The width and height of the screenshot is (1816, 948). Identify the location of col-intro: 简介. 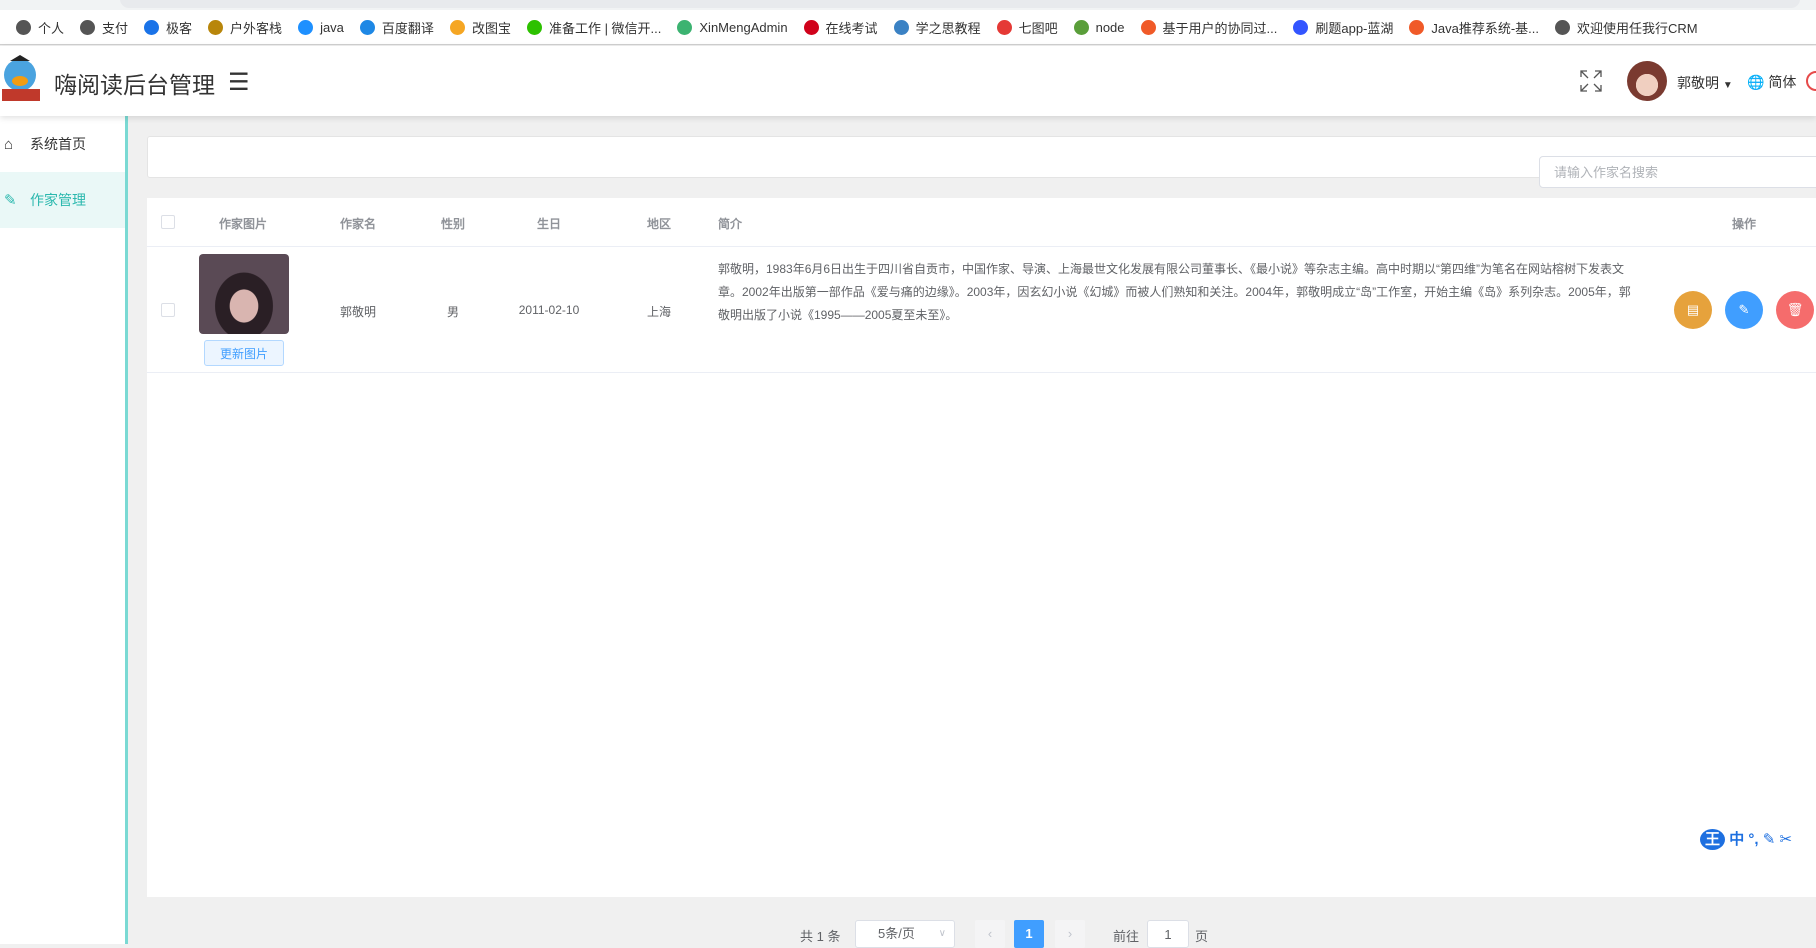
(730, 224).